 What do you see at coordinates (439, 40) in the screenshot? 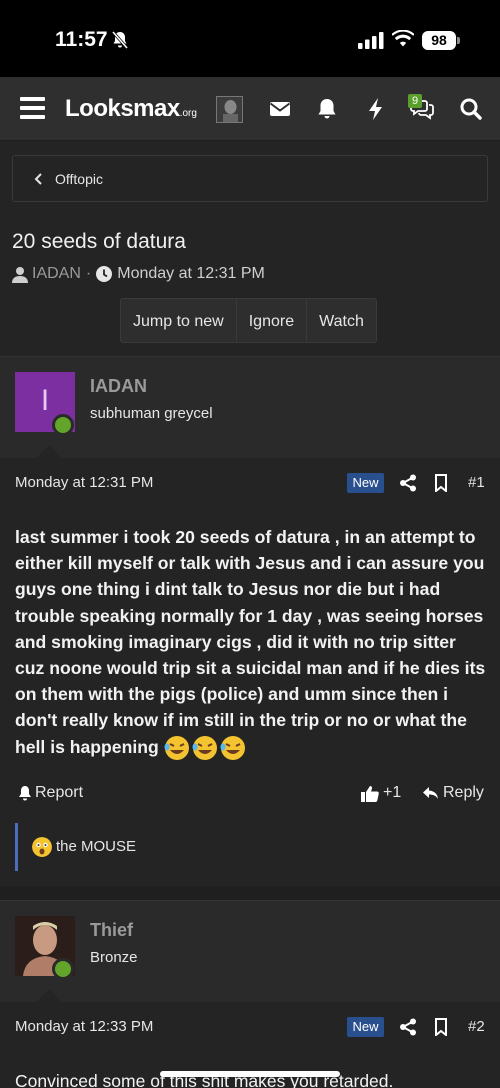
I see `battery-icon: 98` at bounding box center [439, 40].